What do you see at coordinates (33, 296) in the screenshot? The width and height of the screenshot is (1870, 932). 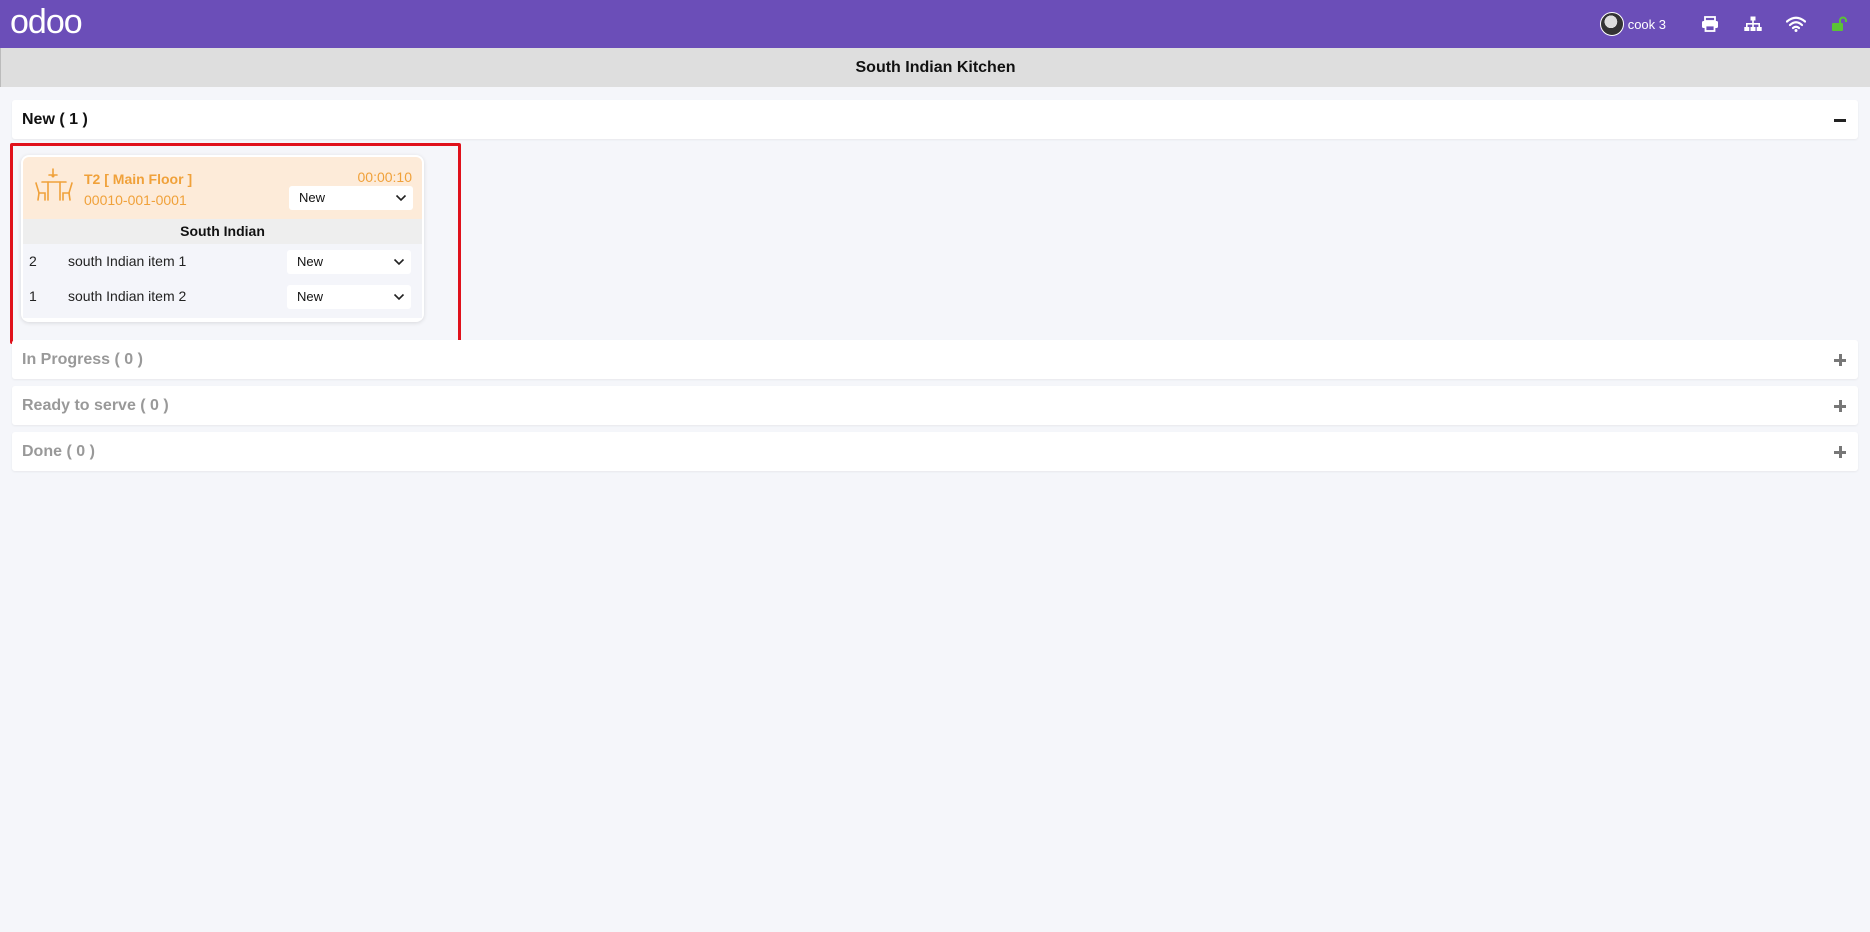 I see `line-qty: 1` at bounding box center [33, 296].